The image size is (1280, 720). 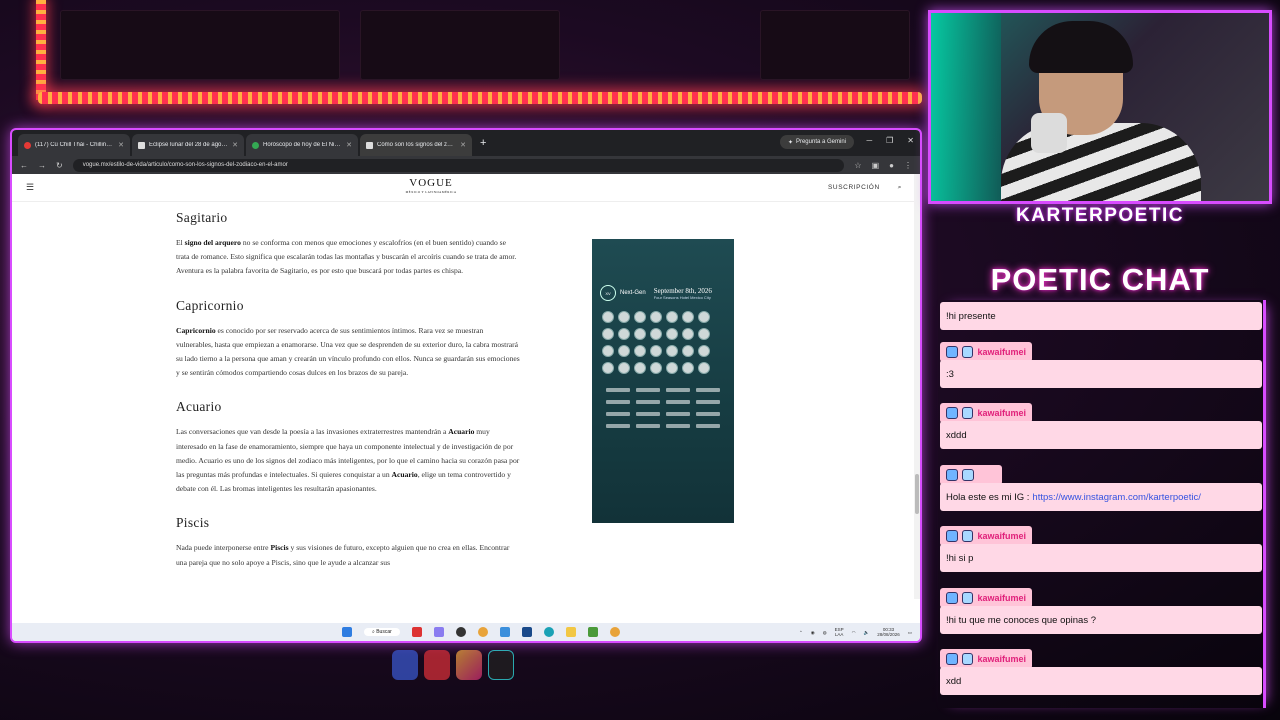 What do you see at coordinates (469, 665) in the screenshot?
I see `instagram-icon` at bounding box center [469, 665].